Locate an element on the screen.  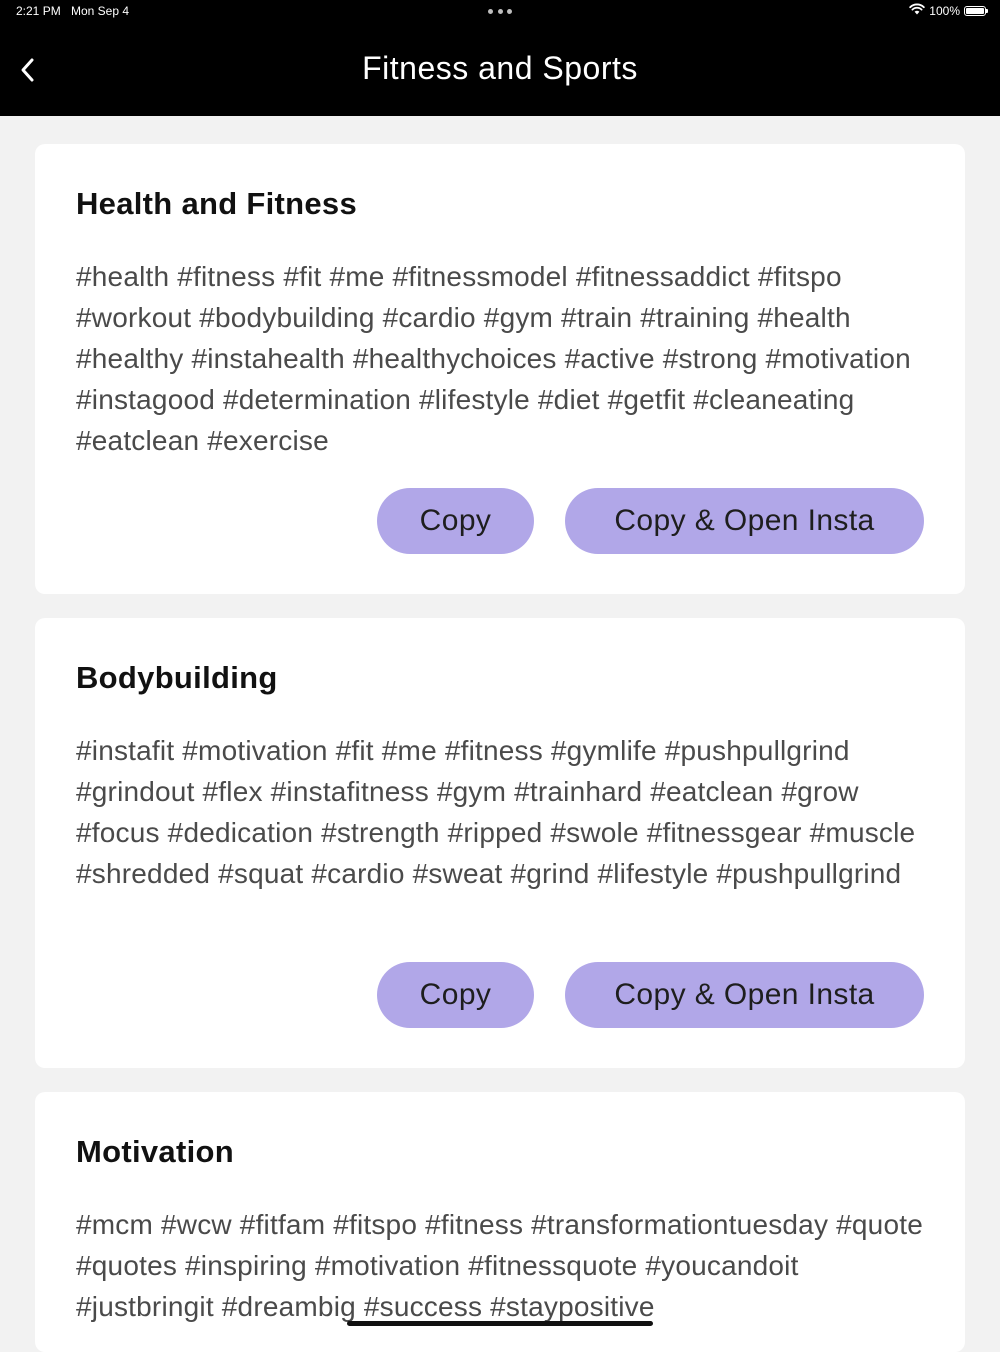
home-indicator is located at coordinates (500, 1323).